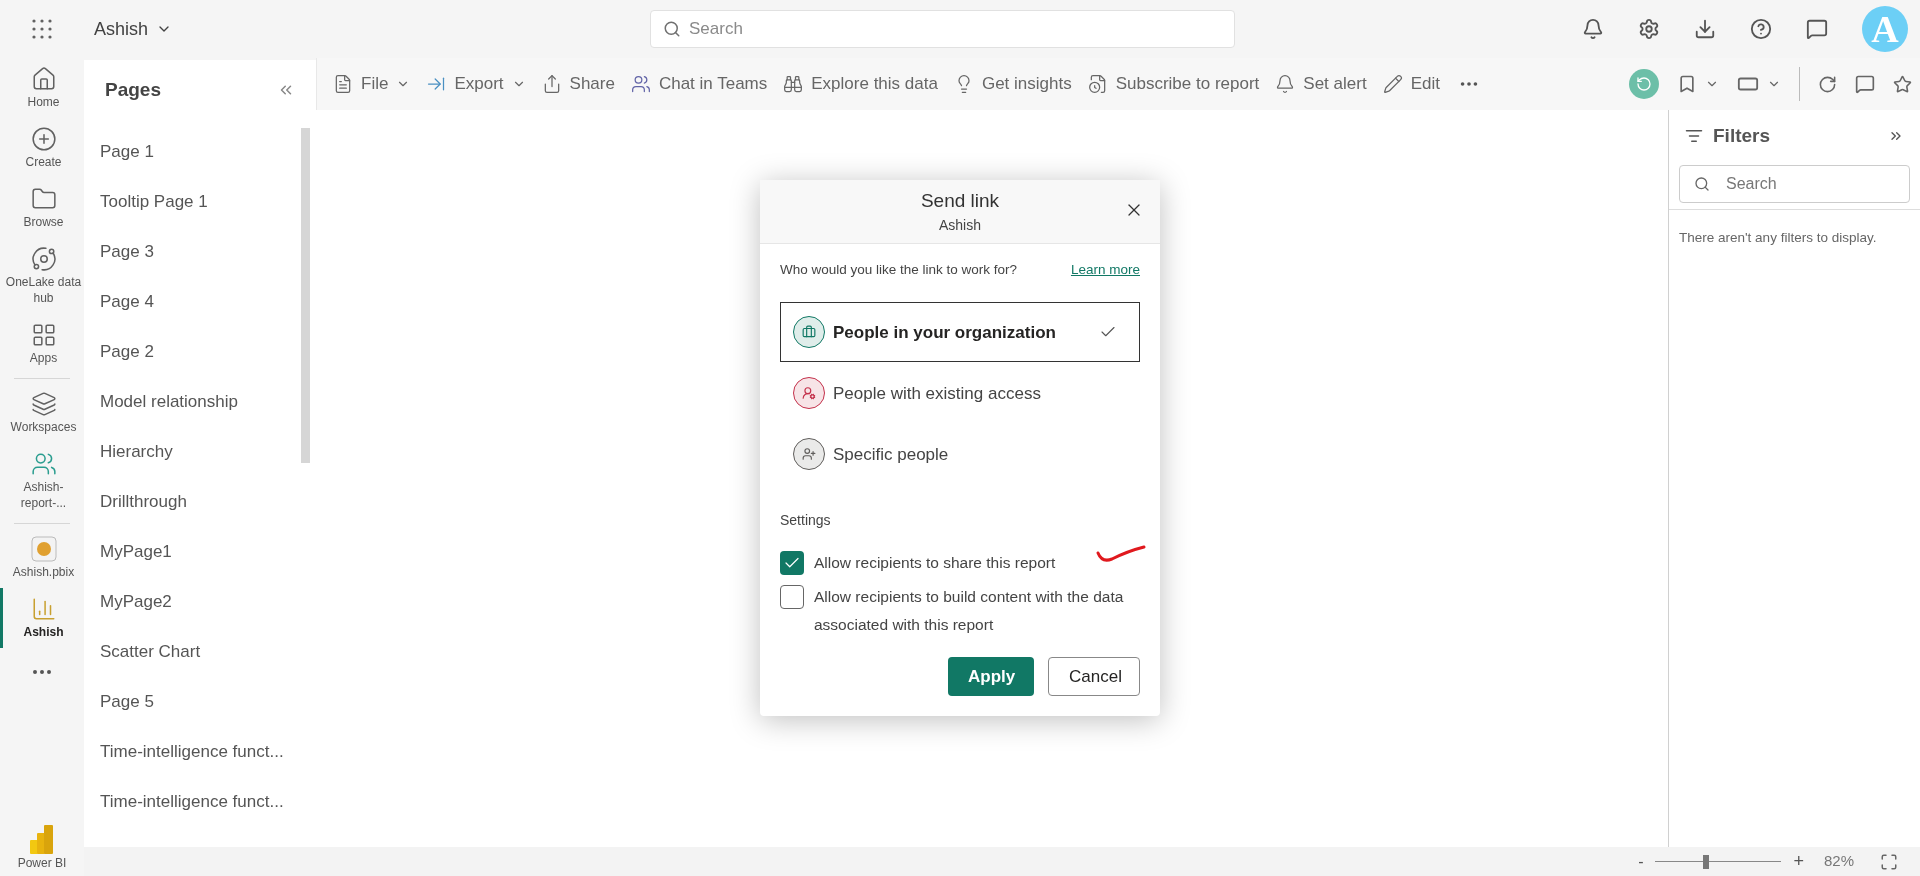  I want to click on page-item: Page 4, so click(200, 301).